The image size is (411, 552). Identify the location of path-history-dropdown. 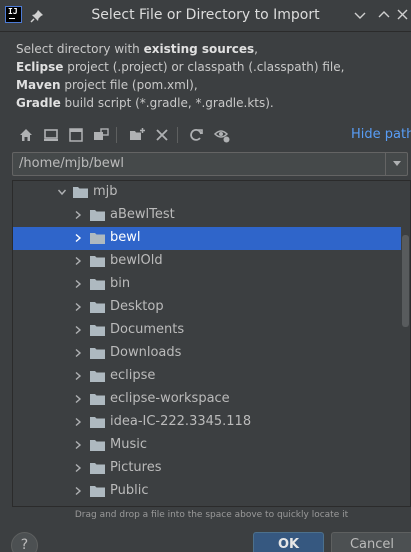
(396, 164).